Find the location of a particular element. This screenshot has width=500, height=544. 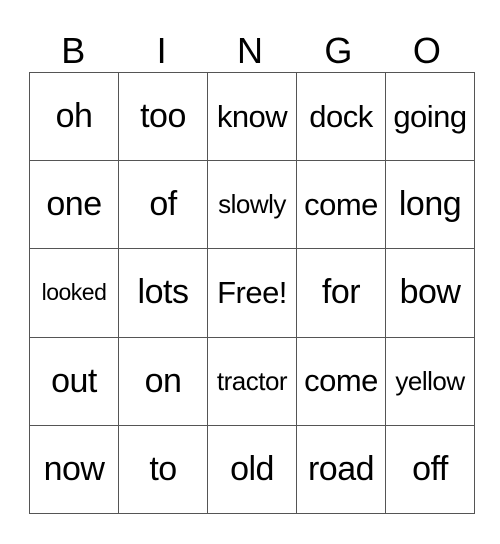

grid-row: looked lots Free! for bow is located at coordinates (252, 293).